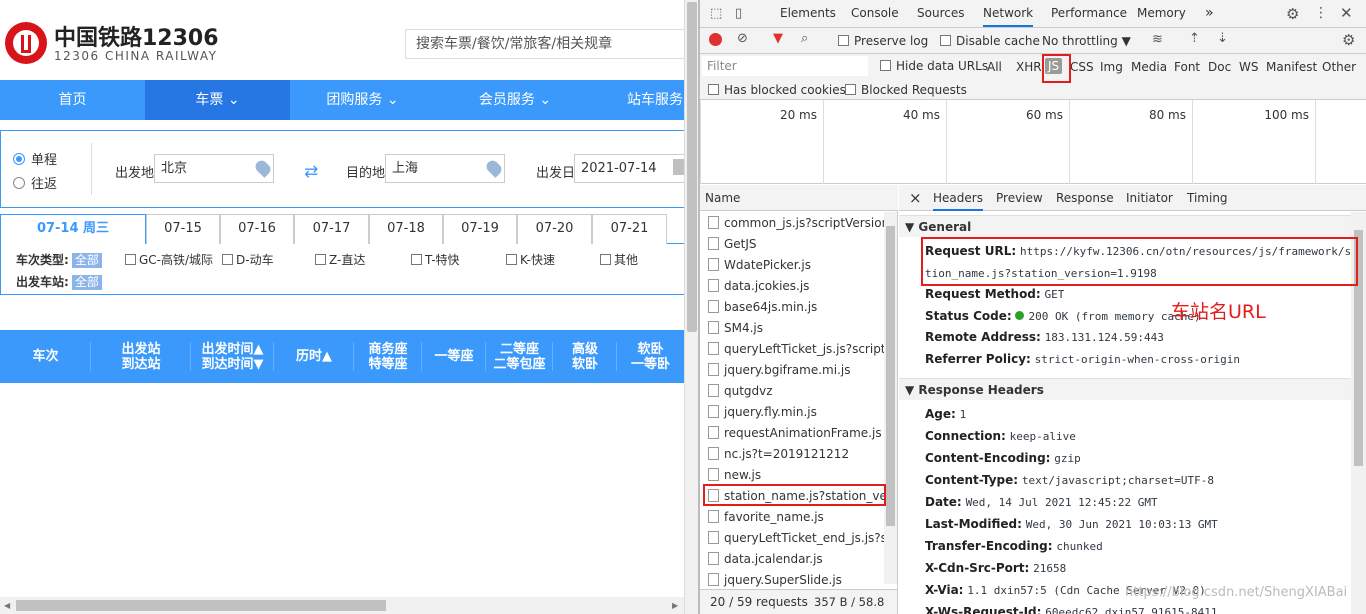 This screenshot has width=1366, height=614. What do you see at coordinates (556, 173) in the screenshot?
I see `date-label: 出发日` at bounding box center [556, 173].